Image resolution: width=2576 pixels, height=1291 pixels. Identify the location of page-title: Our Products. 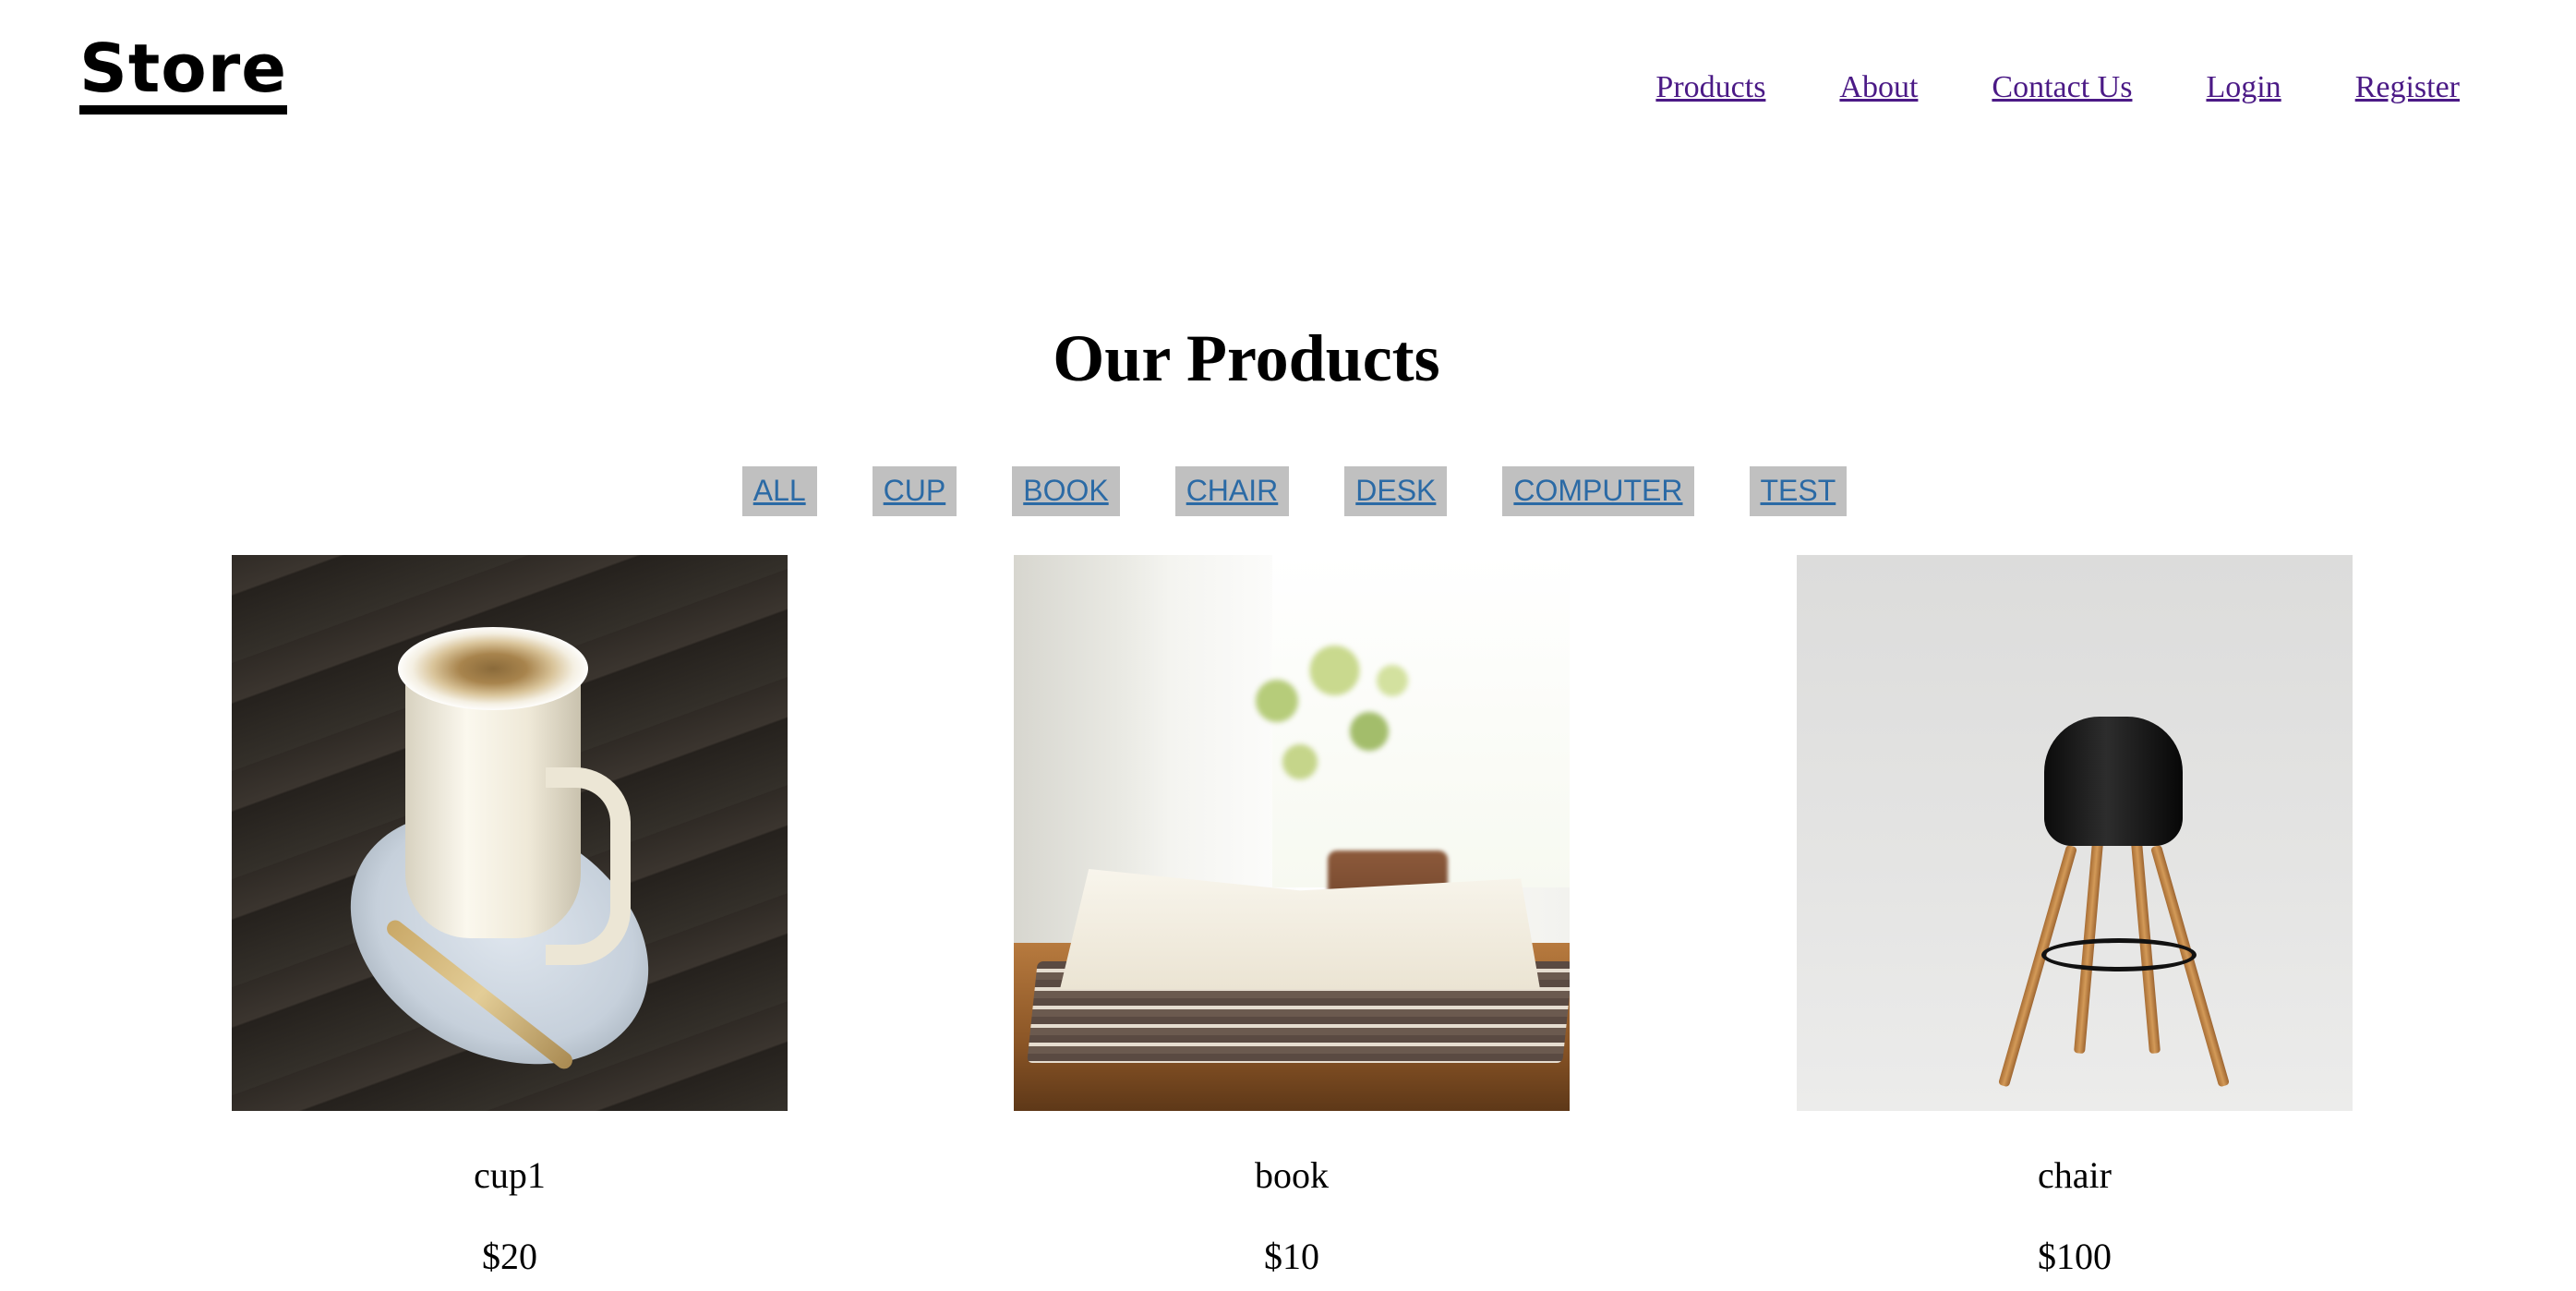
(1246, 358).